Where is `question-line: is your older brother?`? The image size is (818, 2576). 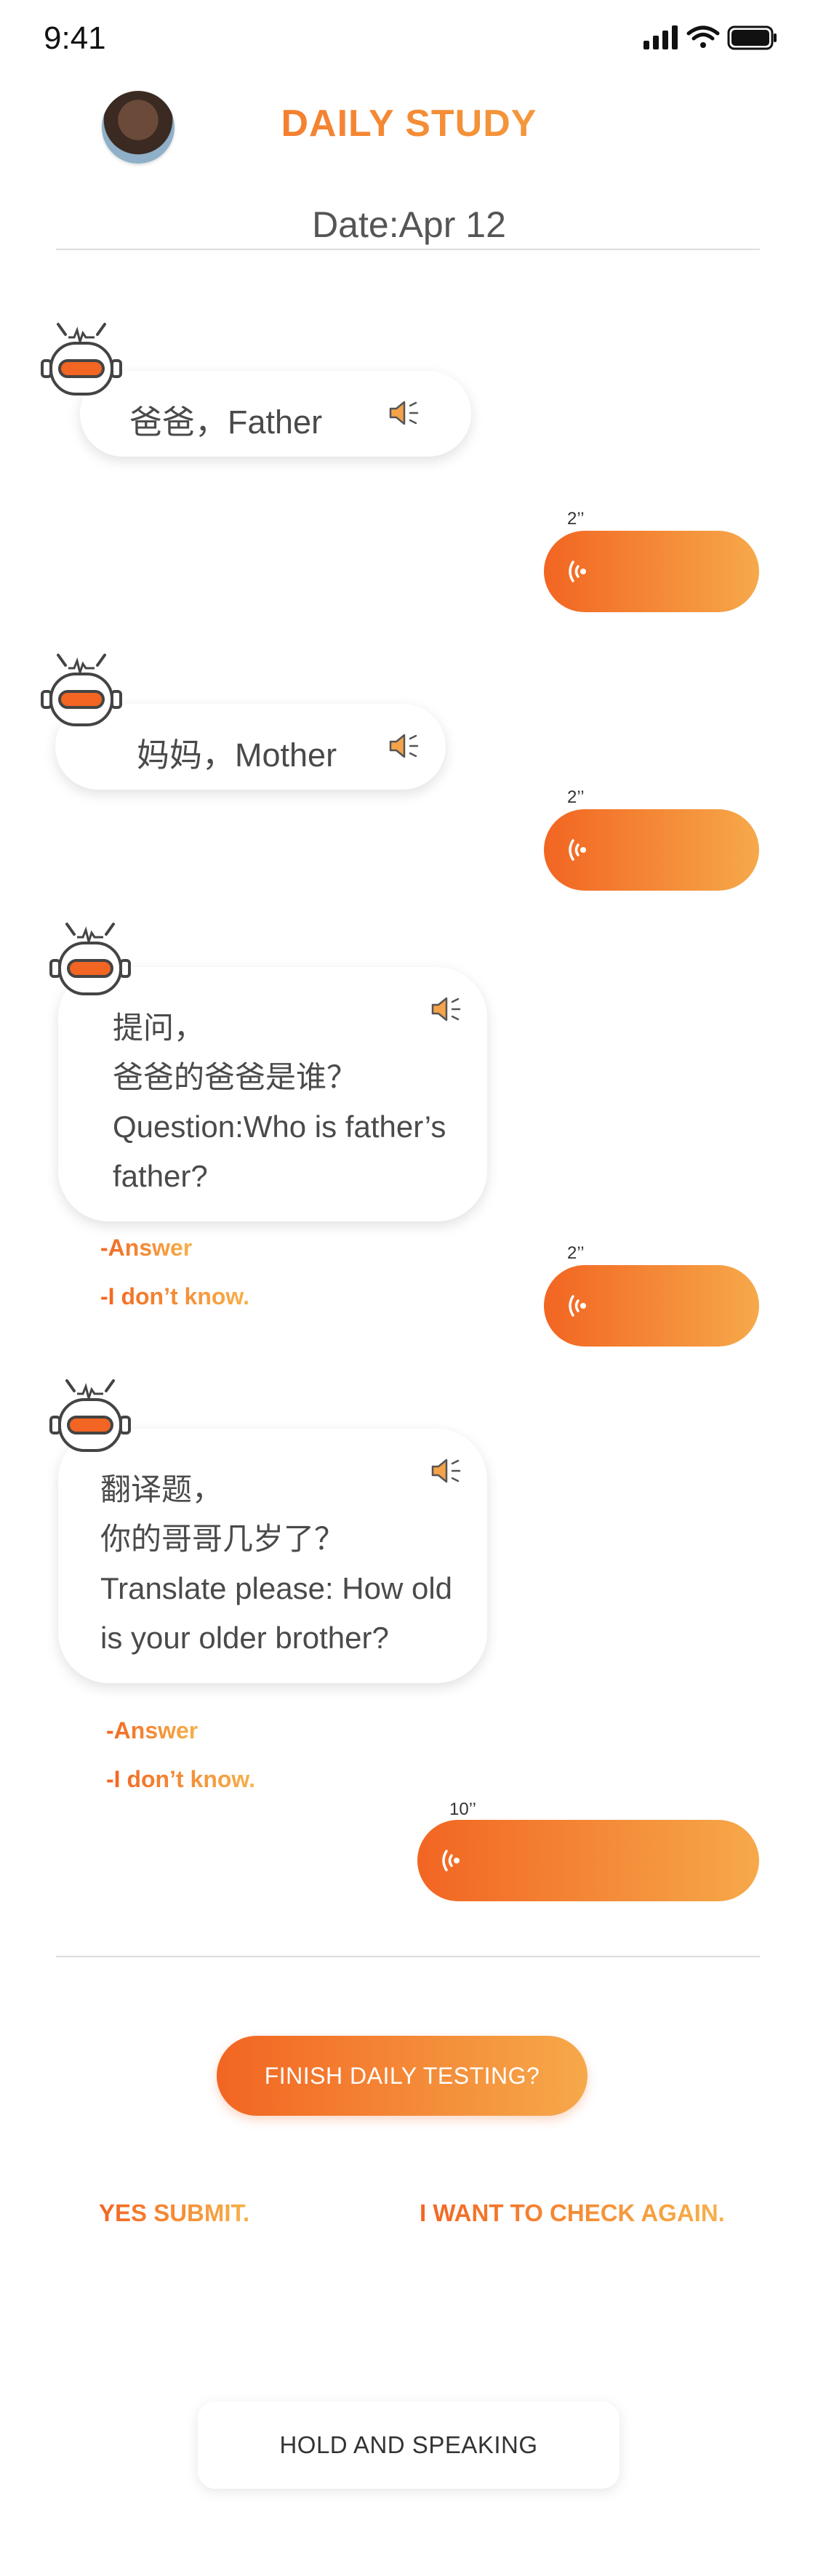 question-line: is your older brother? is located at coordinates (245, 1638).